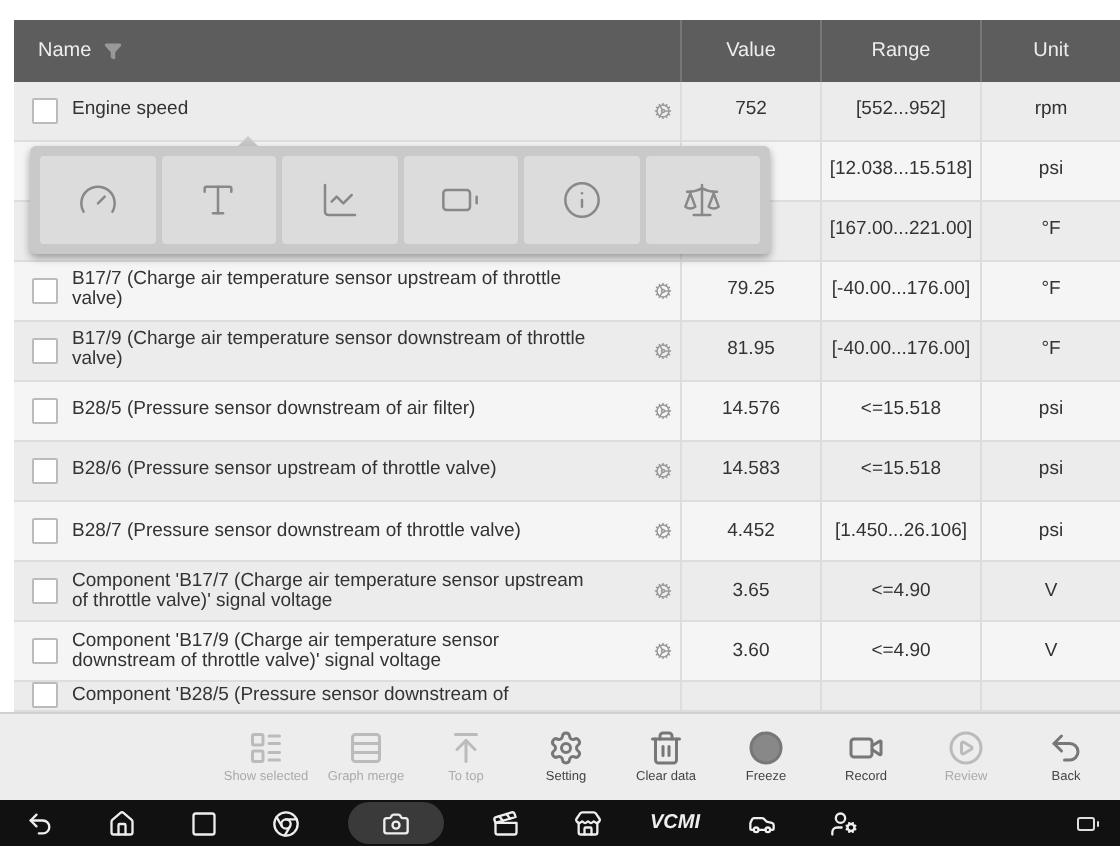  I want to click on table-row: B28/5 (Pressure sensor downstream of air filter) 14.576 <=15.518 psi, so click(567, 411).